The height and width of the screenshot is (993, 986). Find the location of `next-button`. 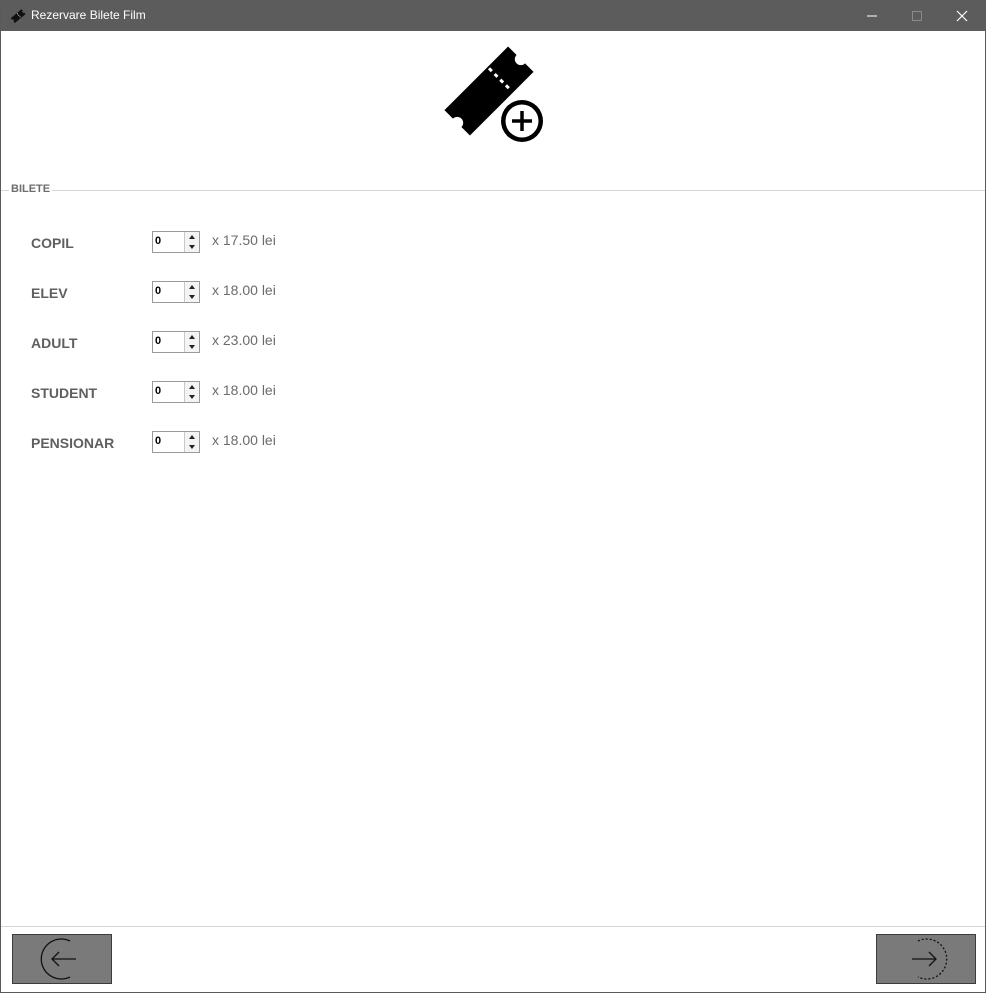

next-button is located at coordinates (926, 959).